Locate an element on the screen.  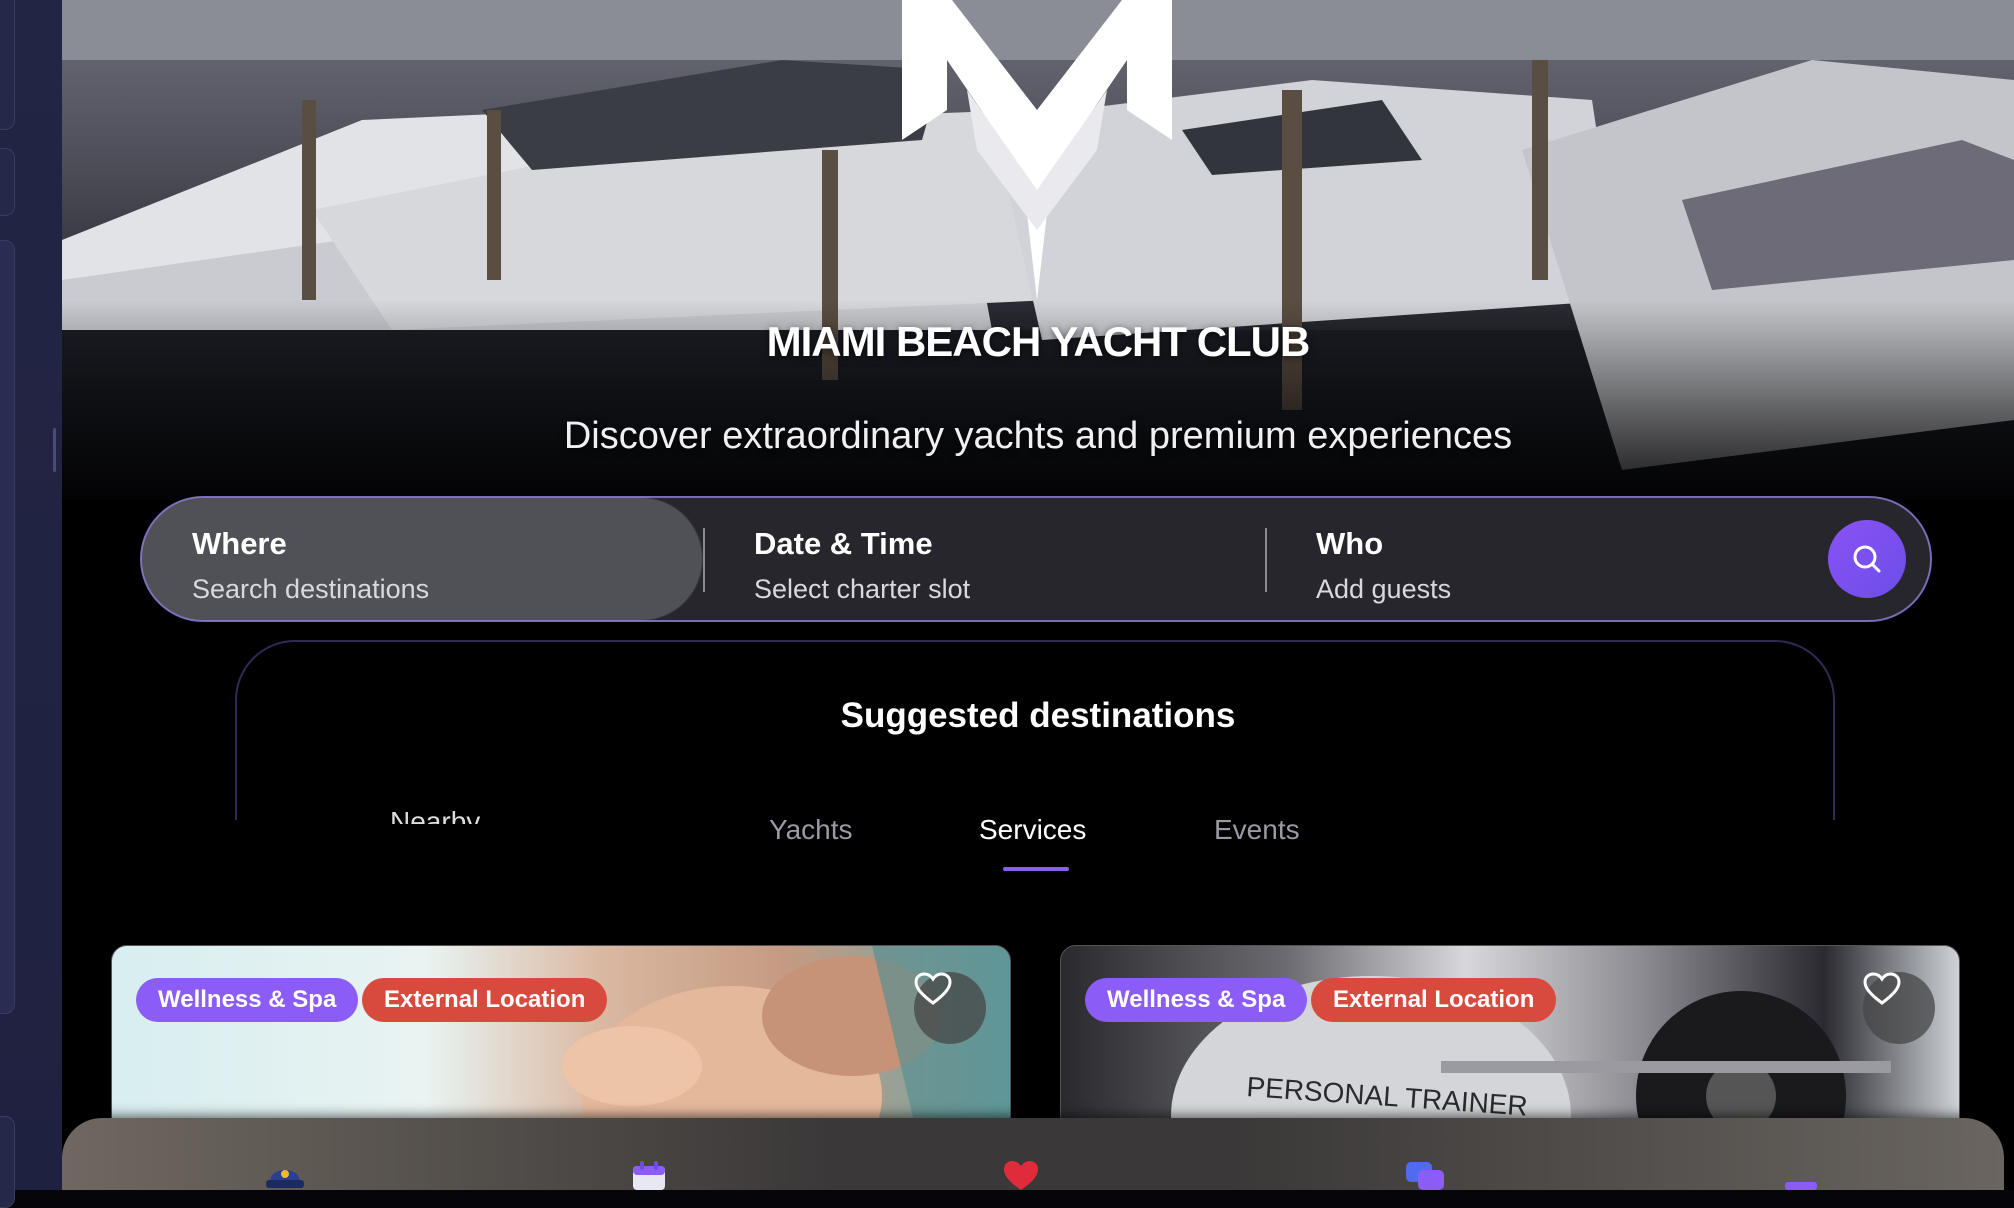
date-time-label: Date & Time is located at coordinates (843, 543).